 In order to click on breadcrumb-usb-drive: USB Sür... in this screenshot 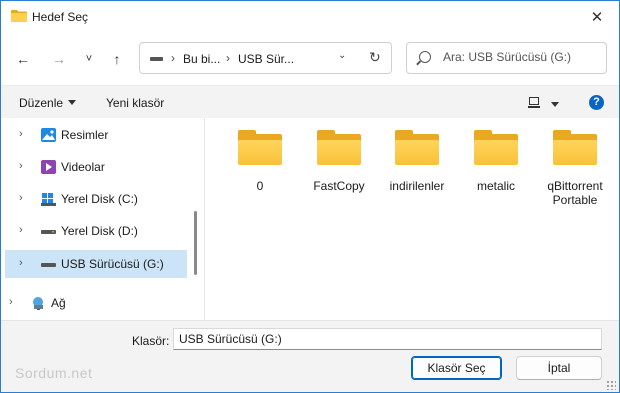, I will do `click(266, 59)`.